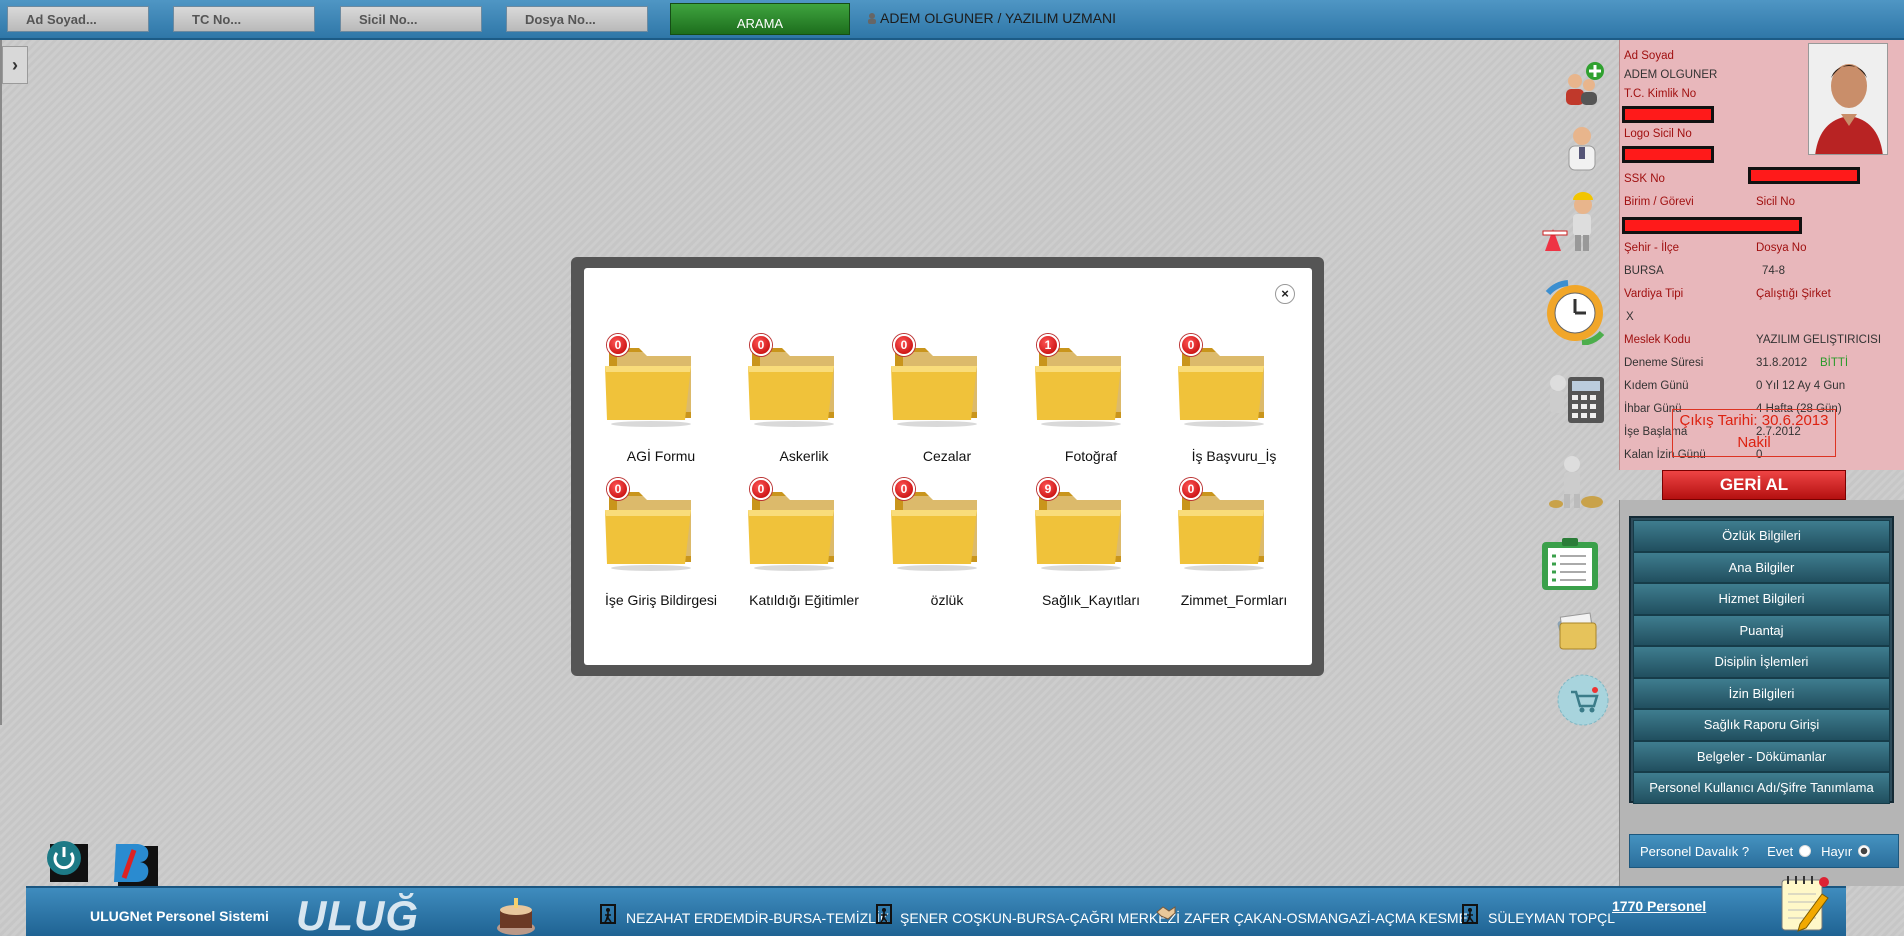 Image resolution: width=1904 pixels, height=936 pixels. Describe the element at coordinates (577, 19) in the screenshot. I see `dosya-search-input` at that location.